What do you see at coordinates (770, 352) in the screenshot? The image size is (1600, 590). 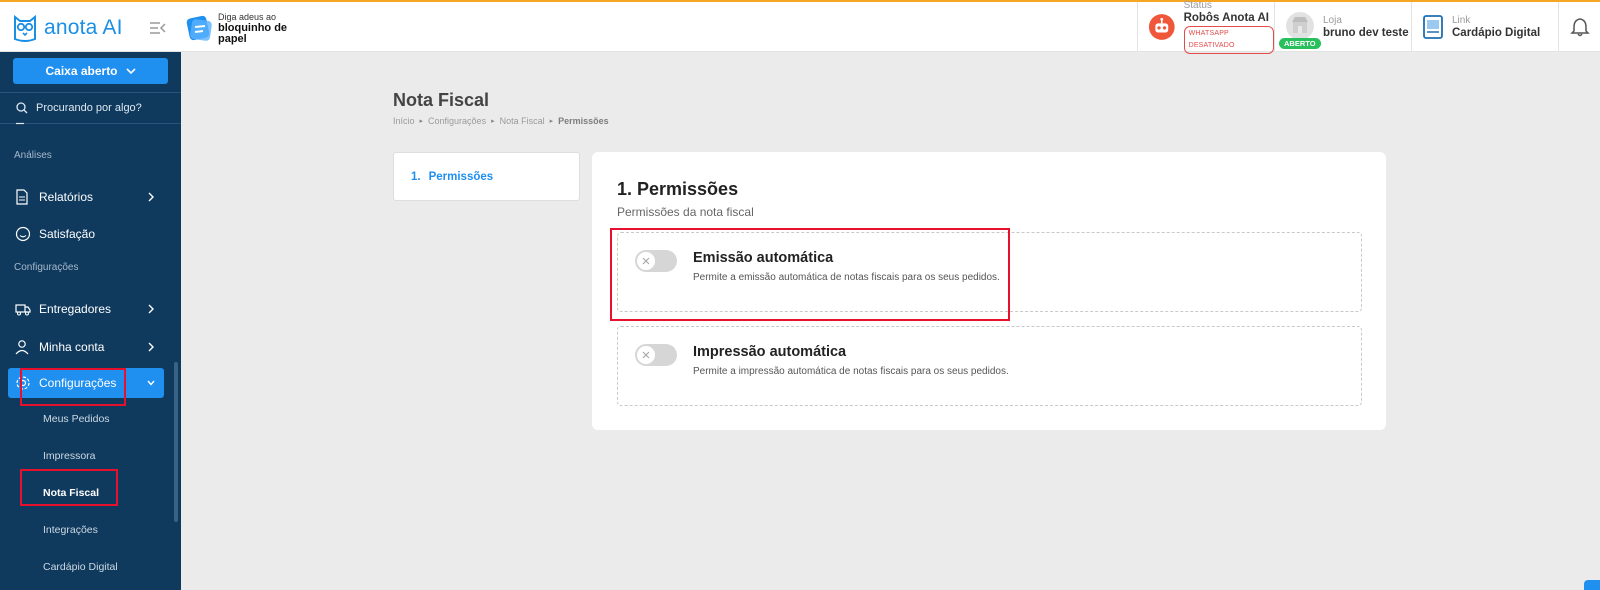 I see `option-title: Impressão automática` at bounding box center [770, 352].